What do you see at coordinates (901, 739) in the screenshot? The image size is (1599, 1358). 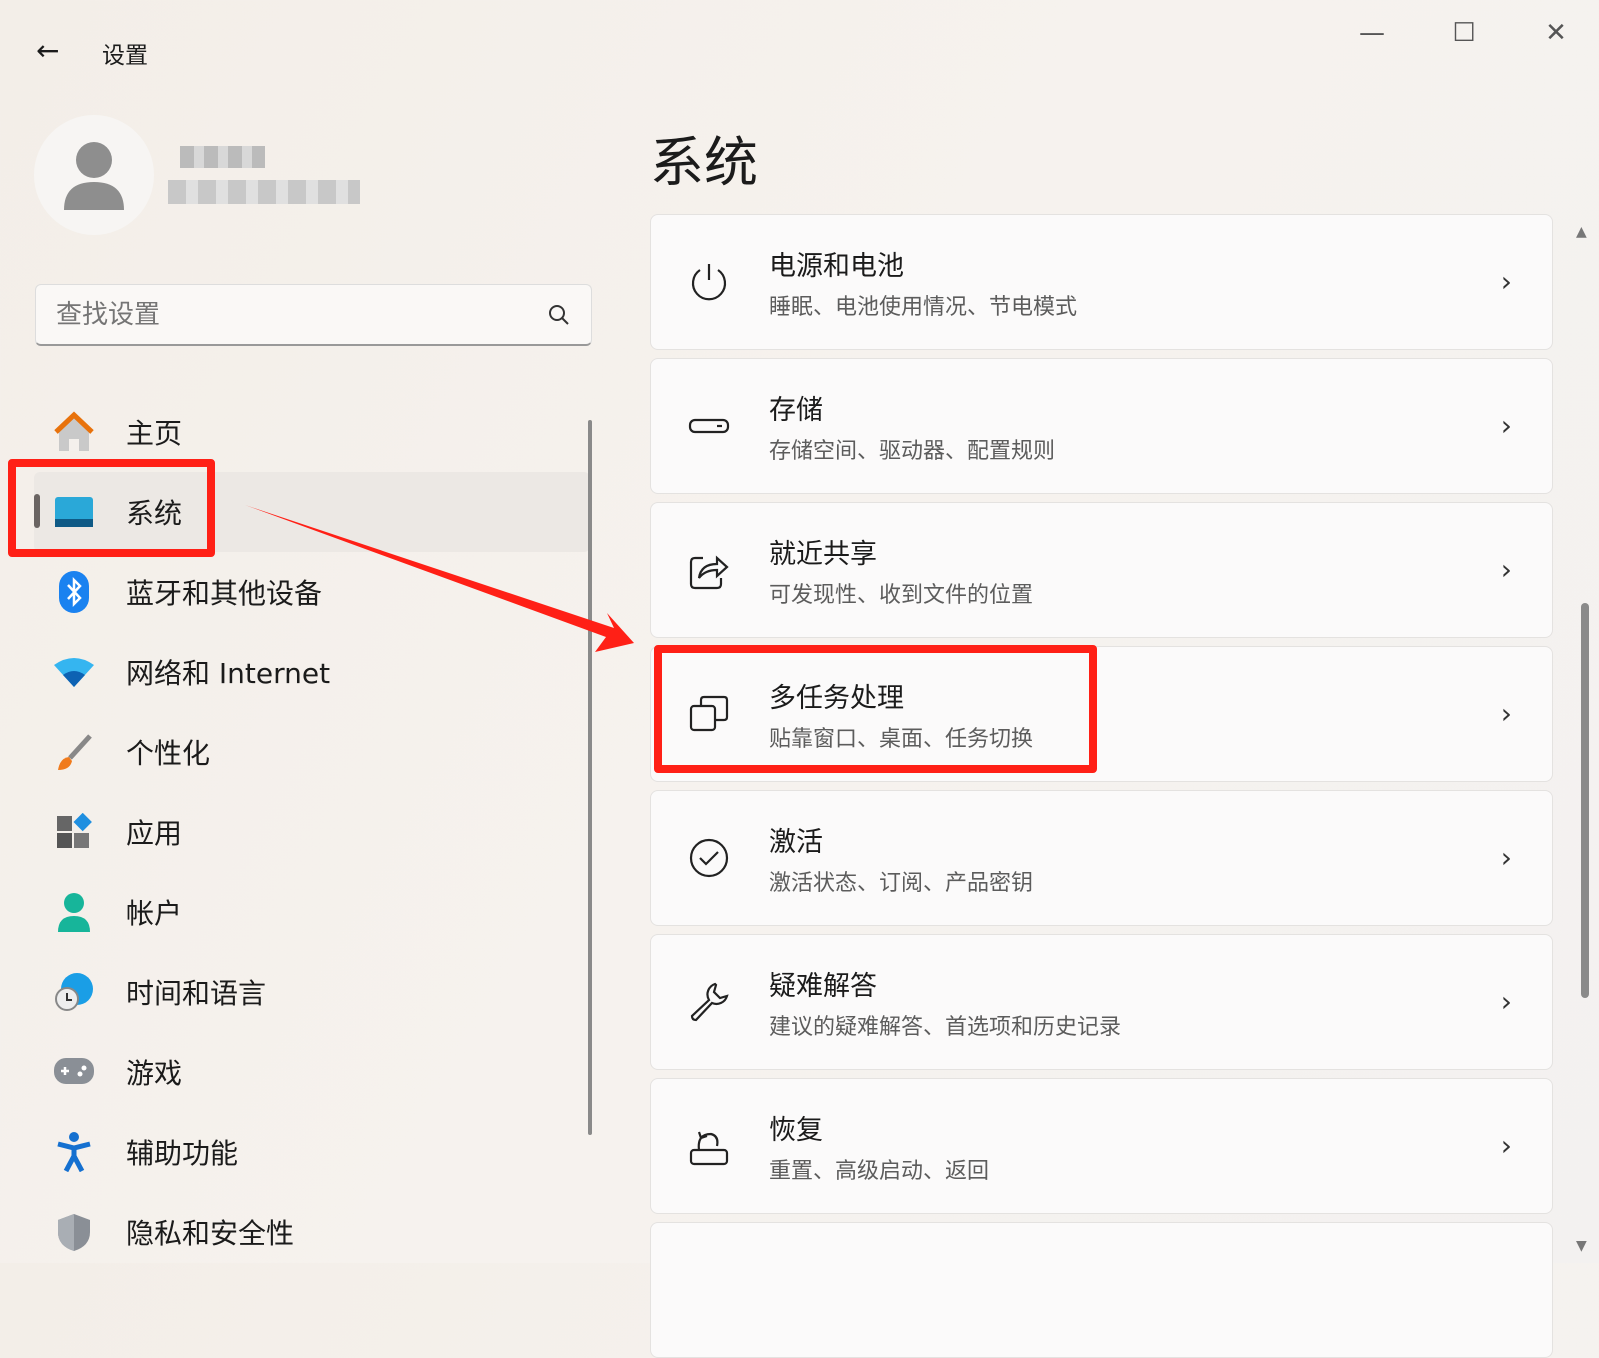 I see `card-subtitle: 贴靠窗口、桌面、任务切换` at bounding box center [901, 739].